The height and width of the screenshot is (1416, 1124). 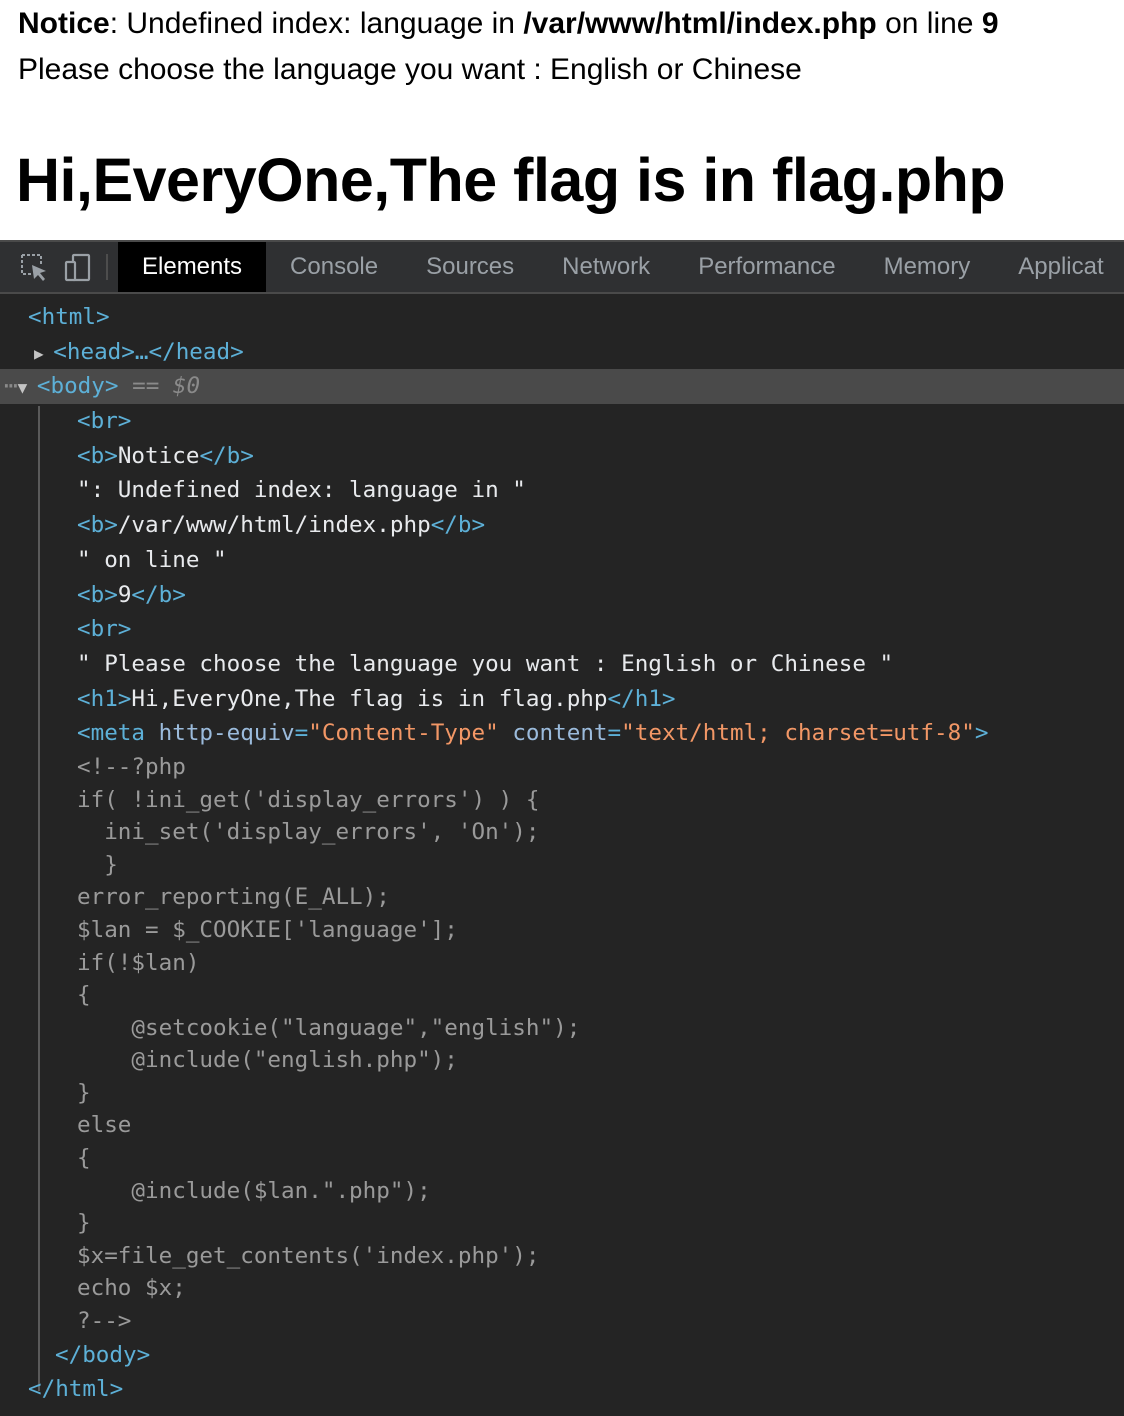 What do you see at coordinates (166, 386) in the screenshot?
I see `selected-marker: == $0` at bounding box center [166, 386].